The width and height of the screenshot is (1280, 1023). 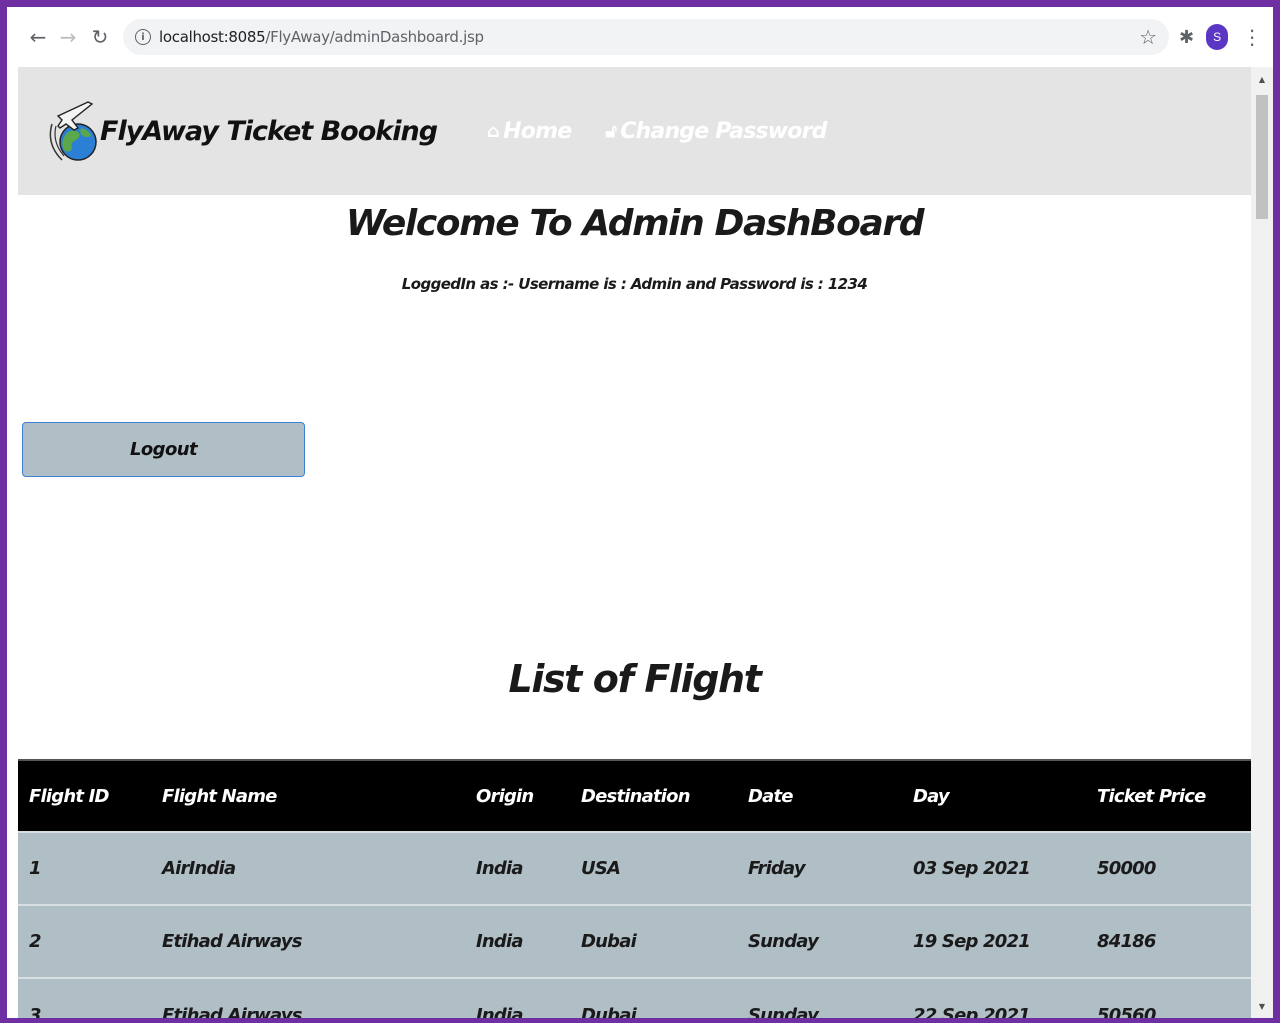 What do you see at coordinates (819, 795) in the screenshot?
I see `column-header: Date` at bounding box center [819, 795].